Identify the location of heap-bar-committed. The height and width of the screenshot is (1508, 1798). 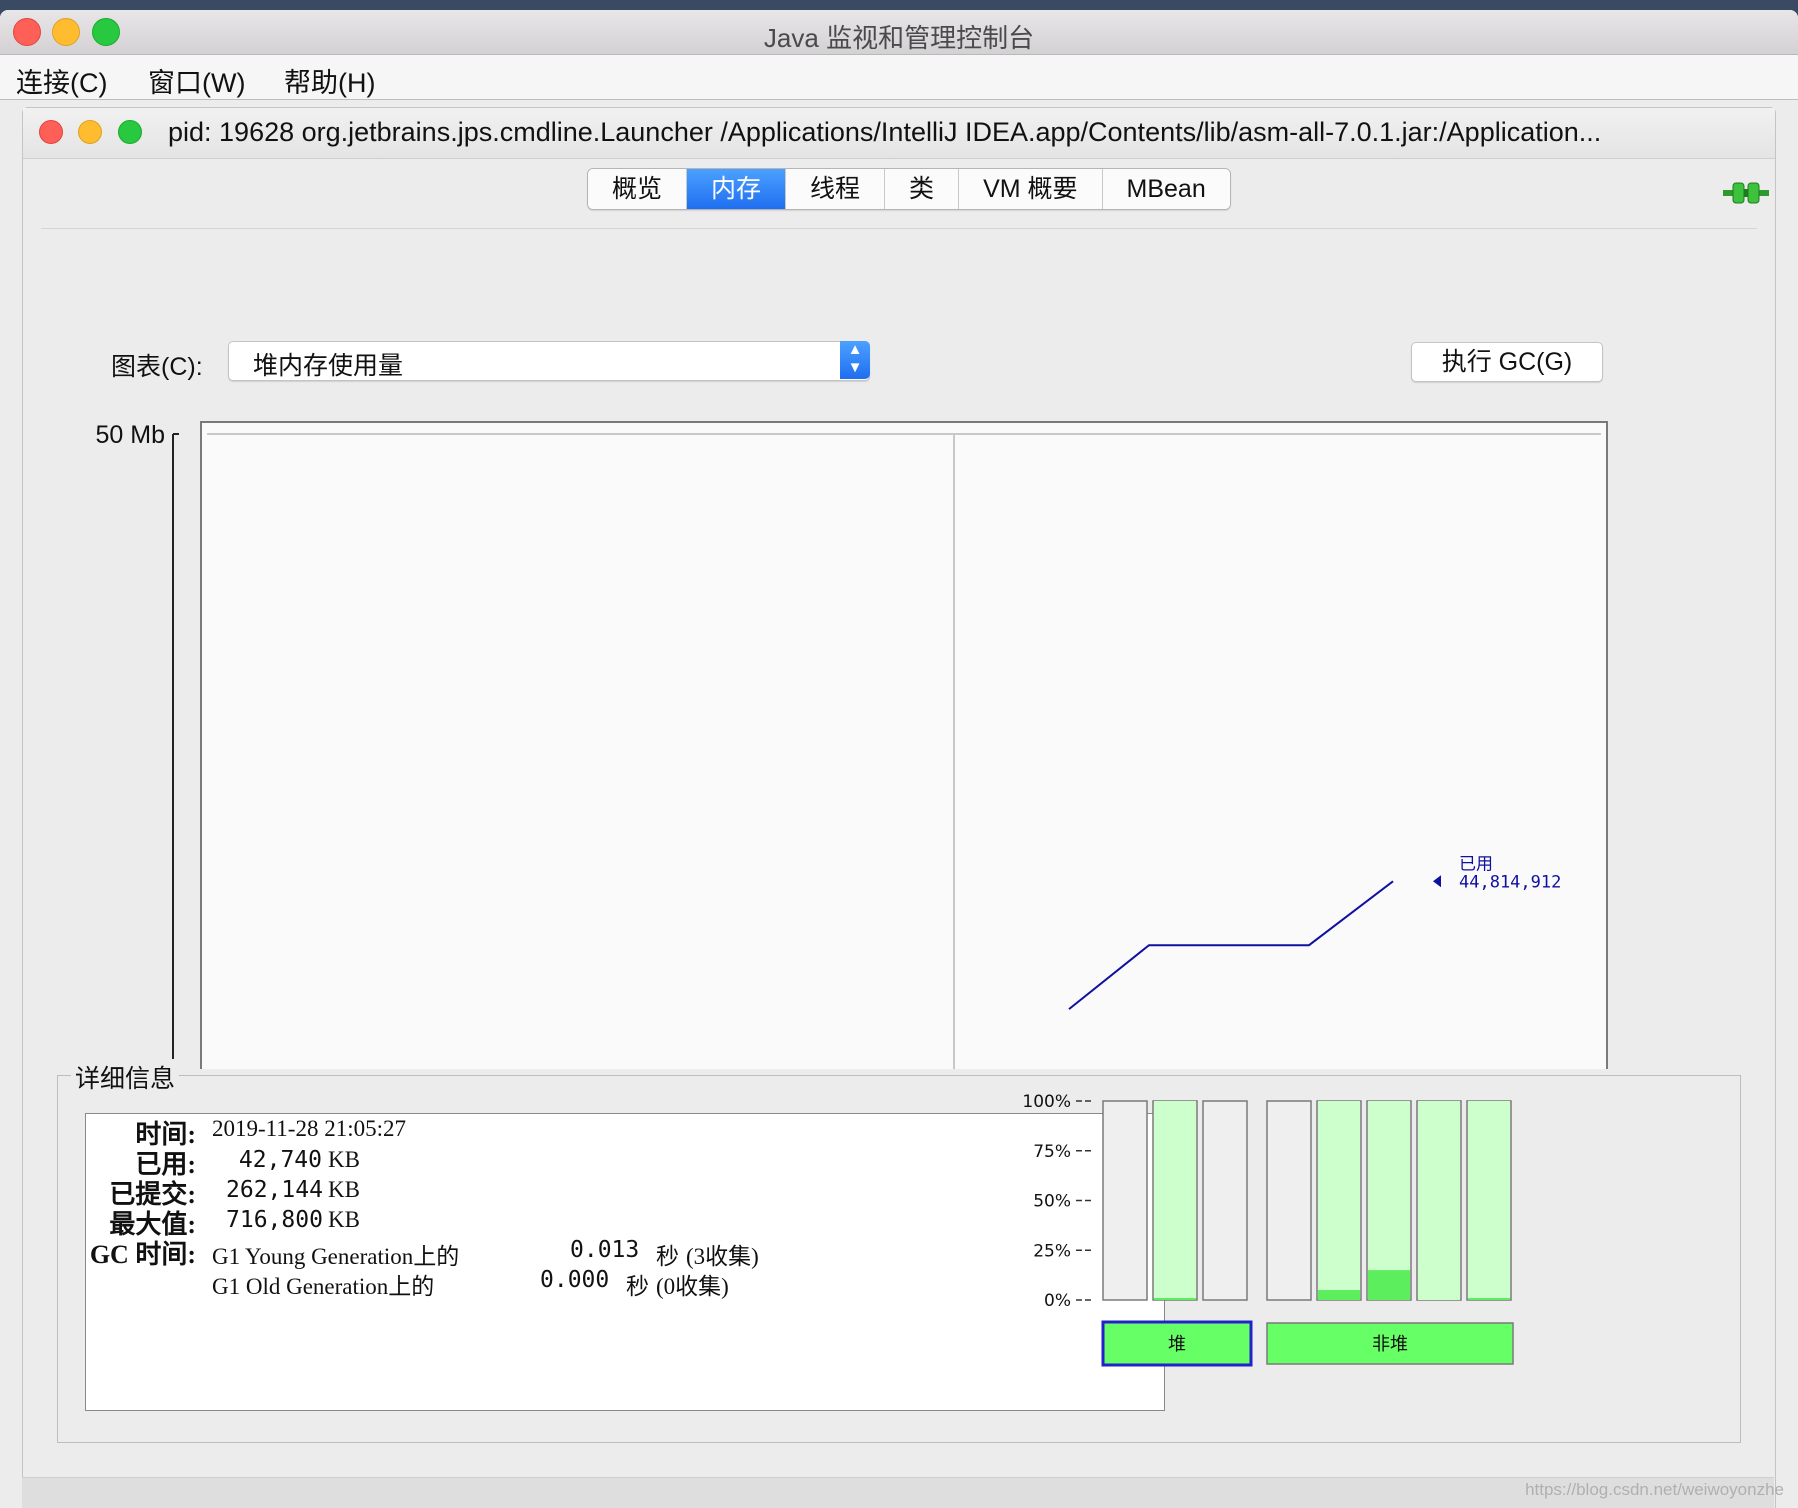
(1175, 1200).